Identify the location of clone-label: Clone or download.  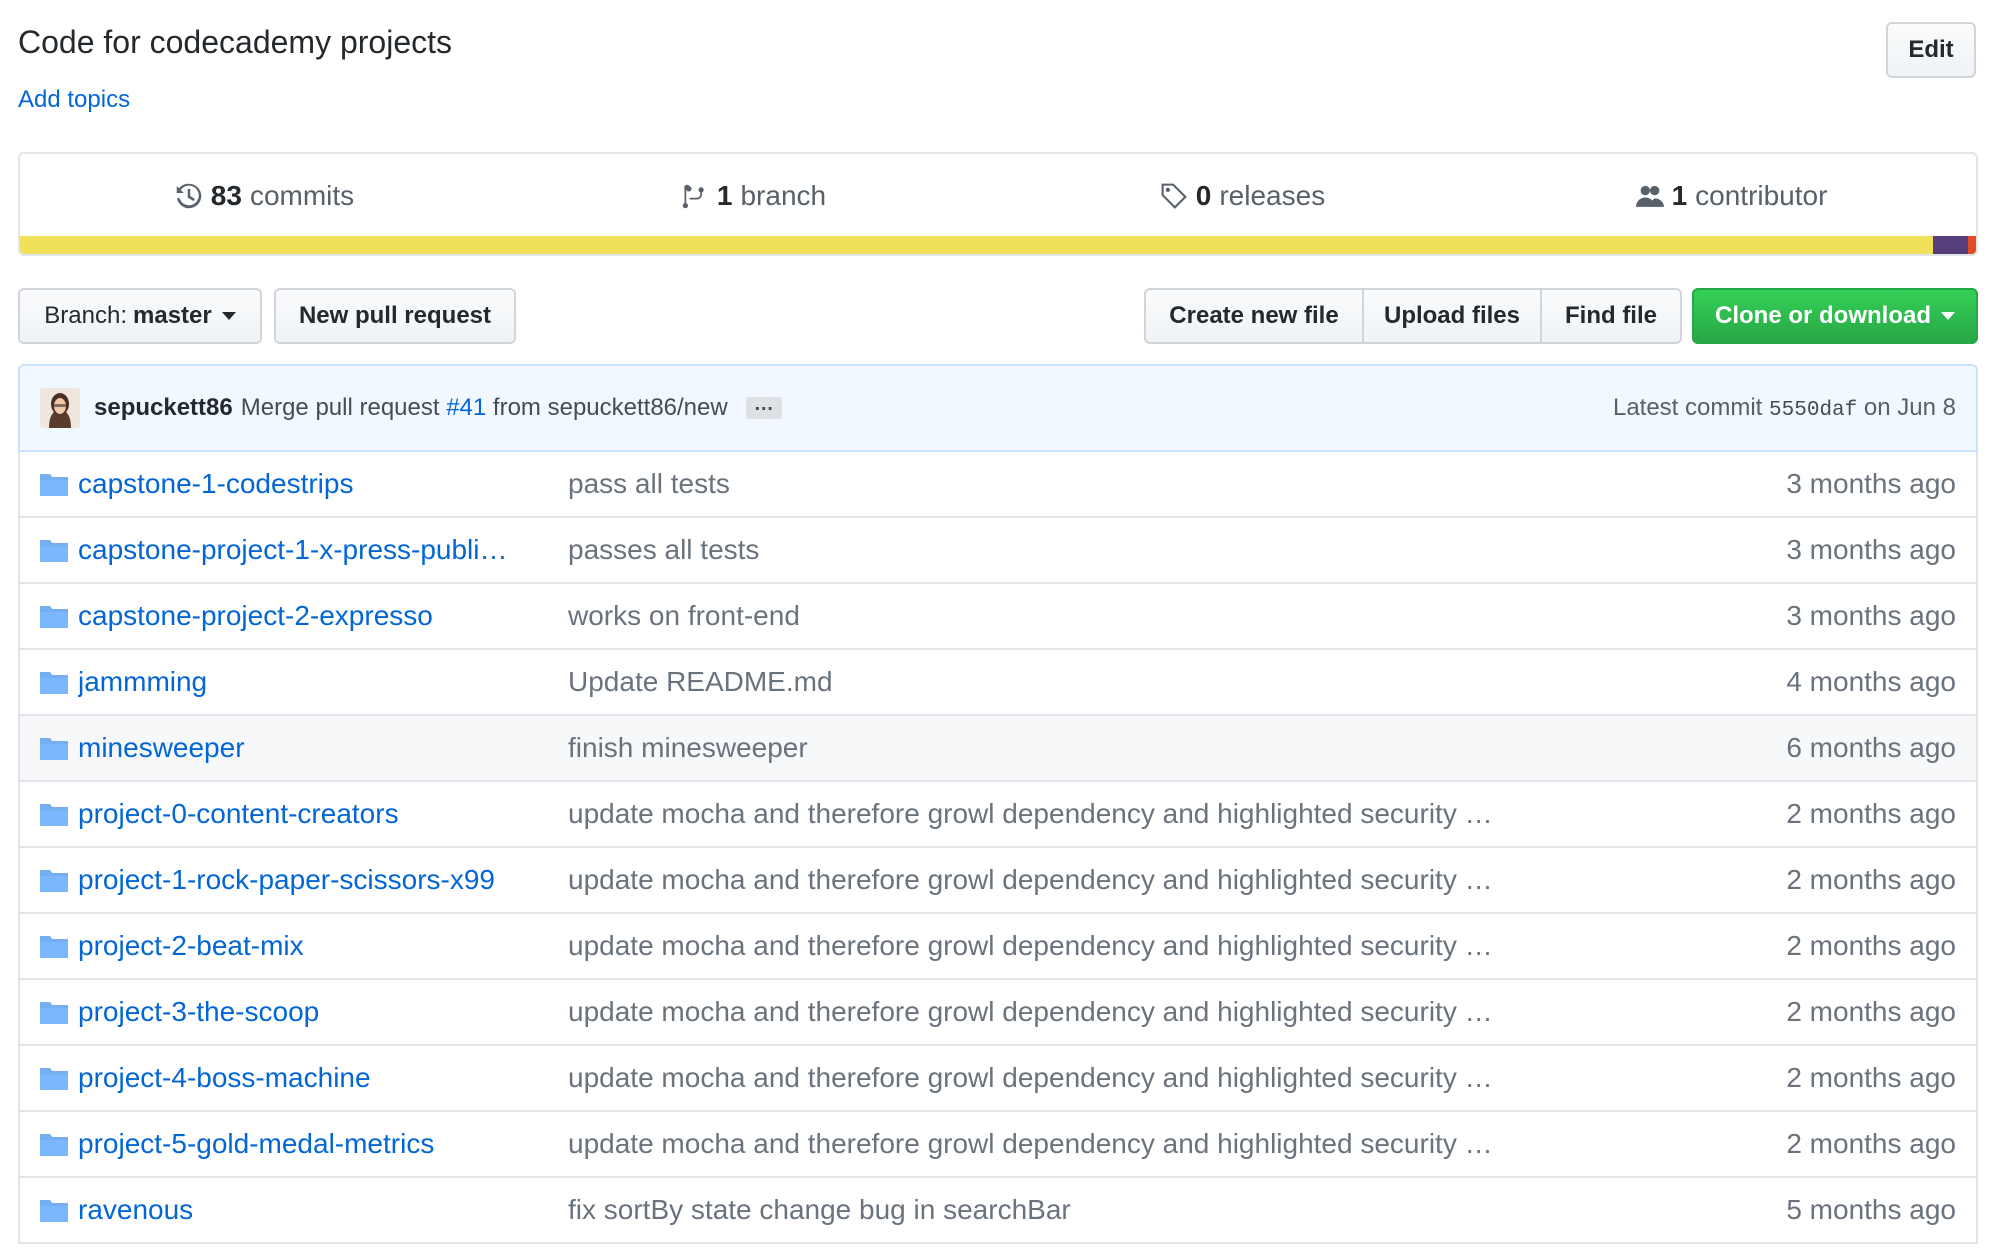
(1823, 315).